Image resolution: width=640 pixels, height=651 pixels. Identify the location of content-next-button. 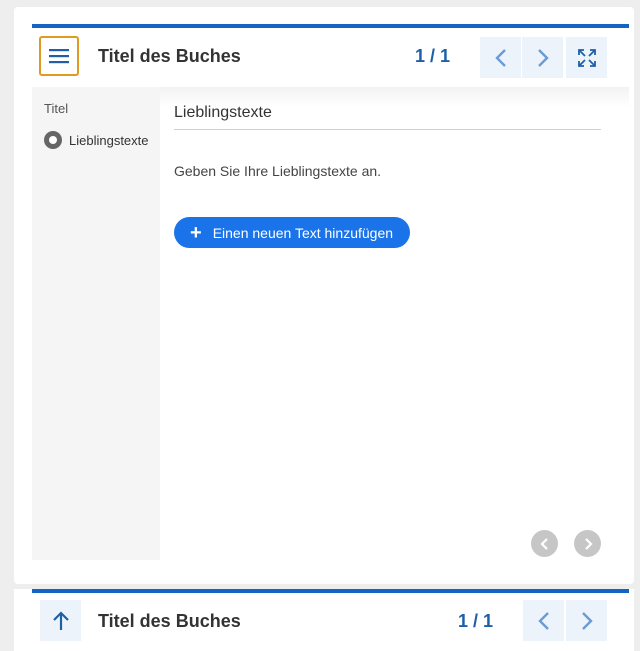
(587, 543).